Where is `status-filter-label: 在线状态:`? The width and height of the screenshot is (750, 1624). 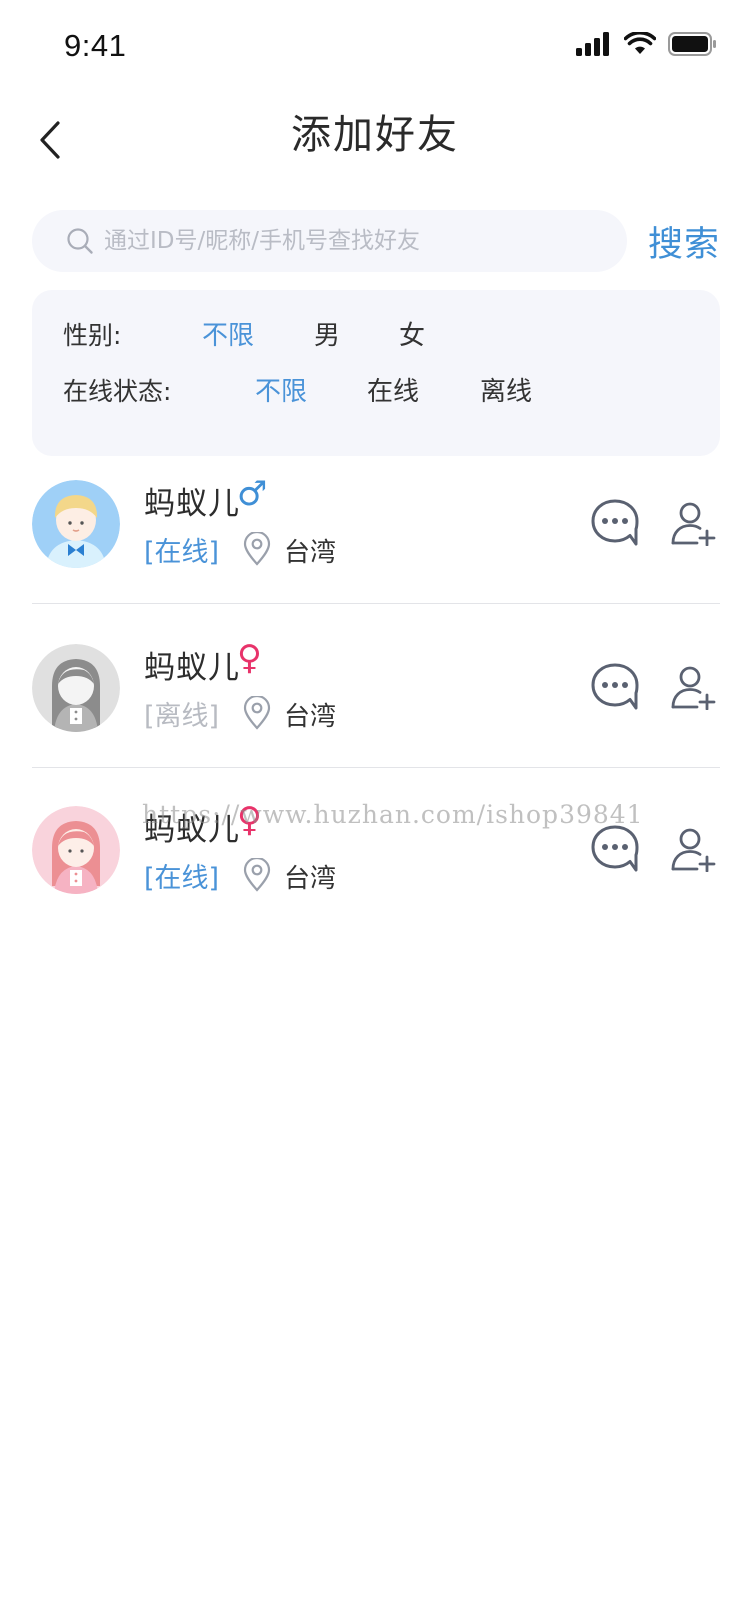 status-filter-label: 在线状态: is located at coordinates (117, 391).